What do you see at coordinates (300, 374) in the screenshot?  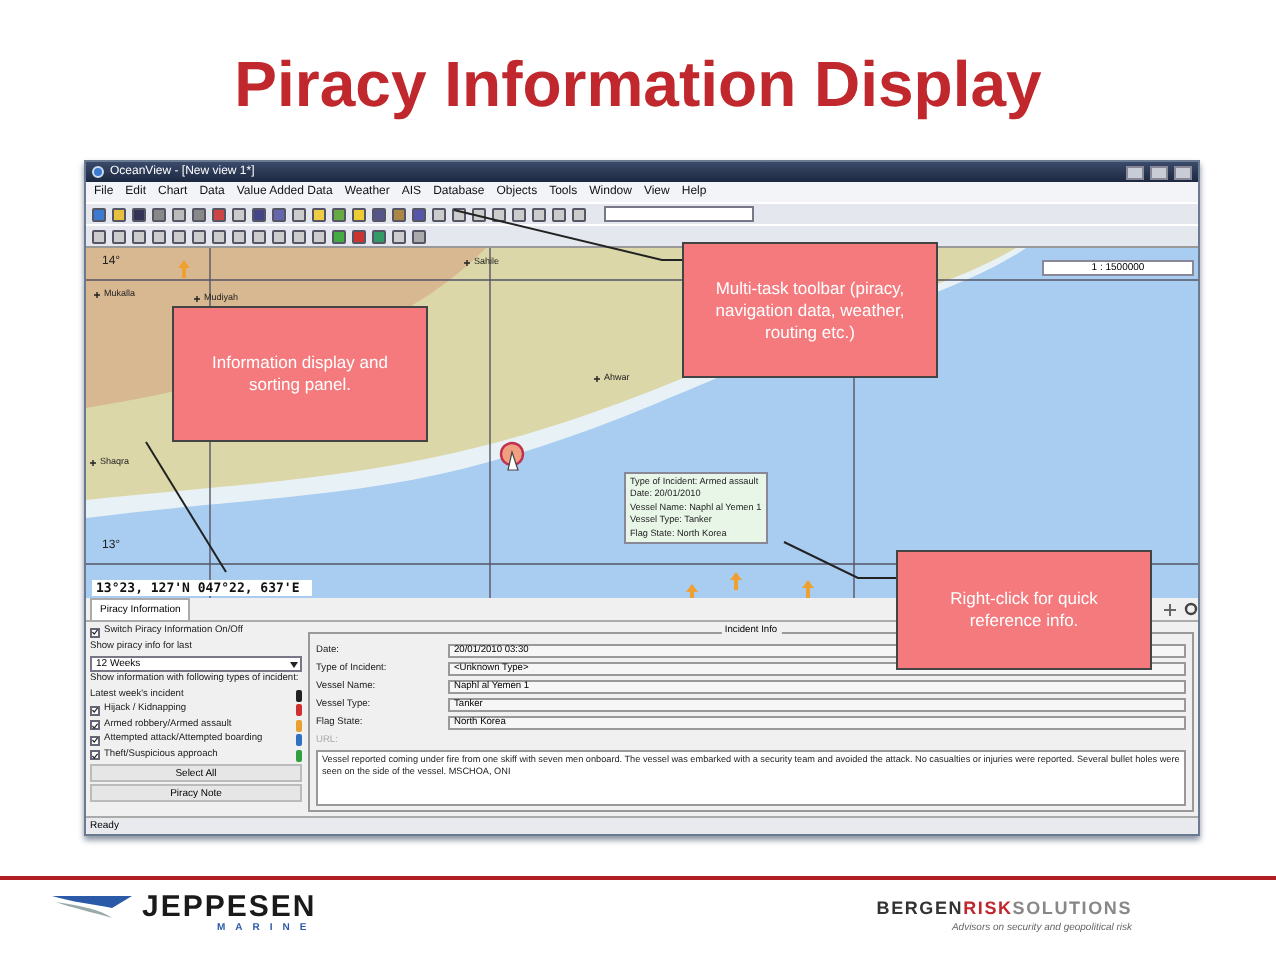 I see `callout-tooltip: Information display and sorting panel.` at bounding box center [300, 374].